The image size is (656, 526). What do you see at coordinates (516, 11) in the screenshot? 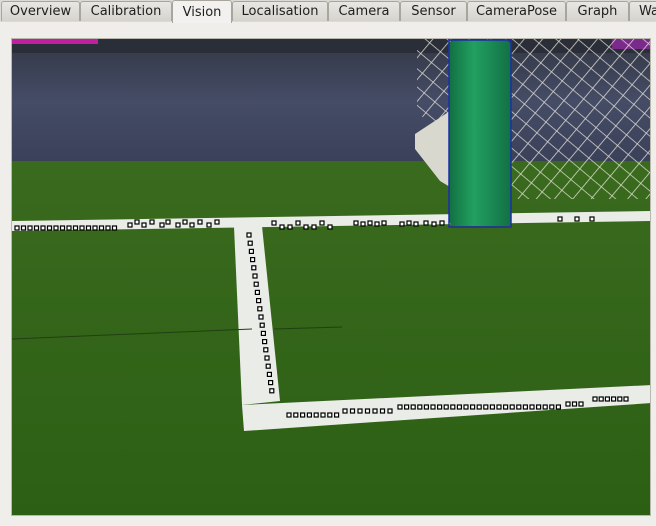
I see `tab-camerapose: CameraPose` at bounding box center [516, 11].